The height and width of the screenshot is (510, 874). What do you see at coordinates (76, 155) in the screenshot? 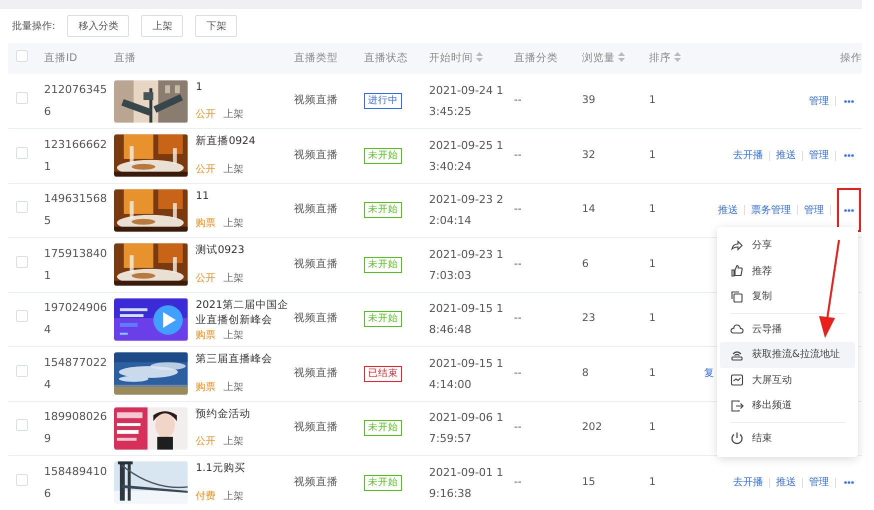
I see `live-id: 1231666621` at bounding box center [76, 155].